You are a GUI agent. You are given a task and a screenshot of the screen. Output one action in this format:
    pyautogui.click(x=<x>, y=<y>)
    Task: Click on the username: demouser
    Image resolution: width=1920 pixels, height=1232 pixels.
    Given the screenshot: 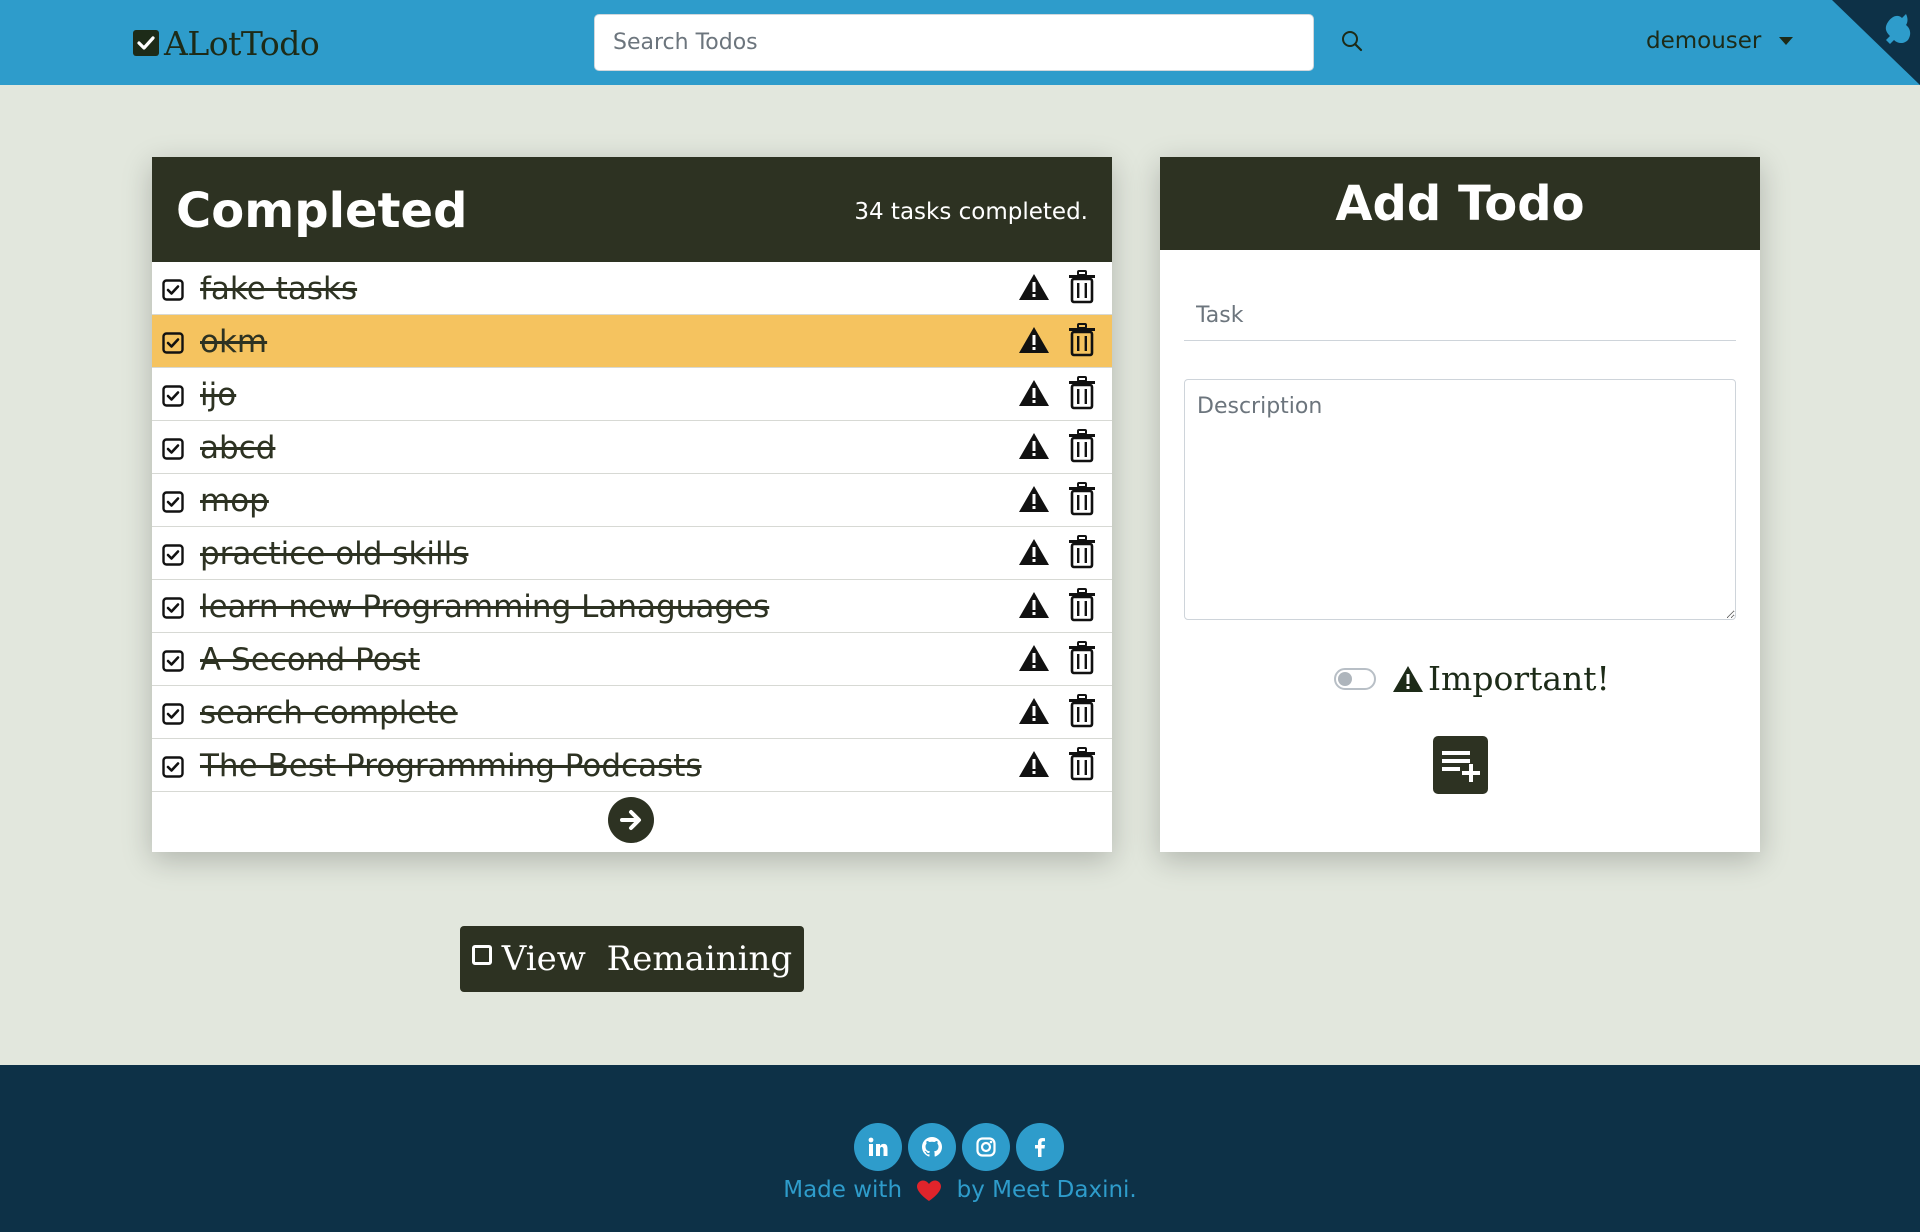 What is the action you would take?
    pyautogui.click(x=1704, y=41)
    